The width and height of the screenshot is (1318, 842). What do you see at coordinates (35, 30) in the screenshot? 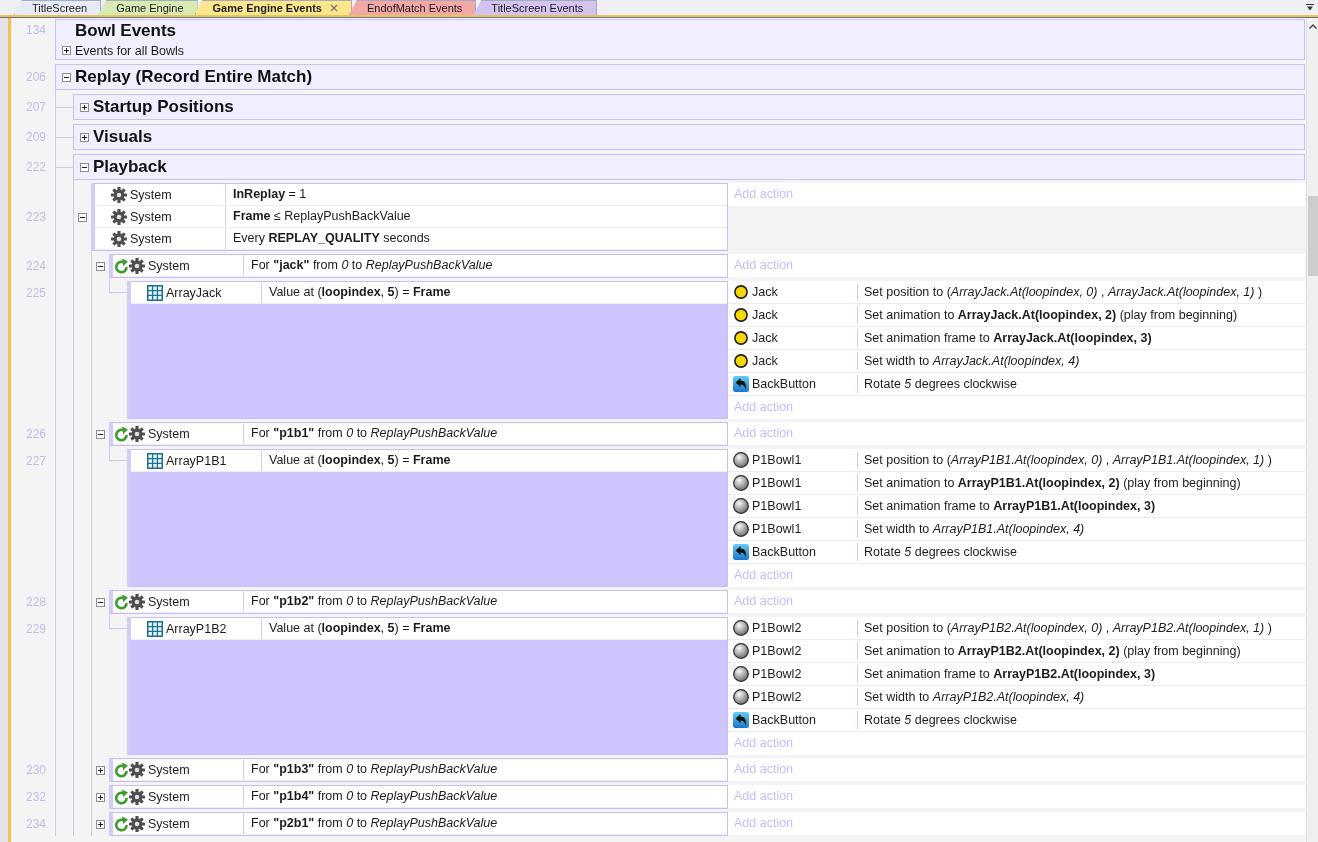
I see `line-number: 134` at bounding box center [35, 30].